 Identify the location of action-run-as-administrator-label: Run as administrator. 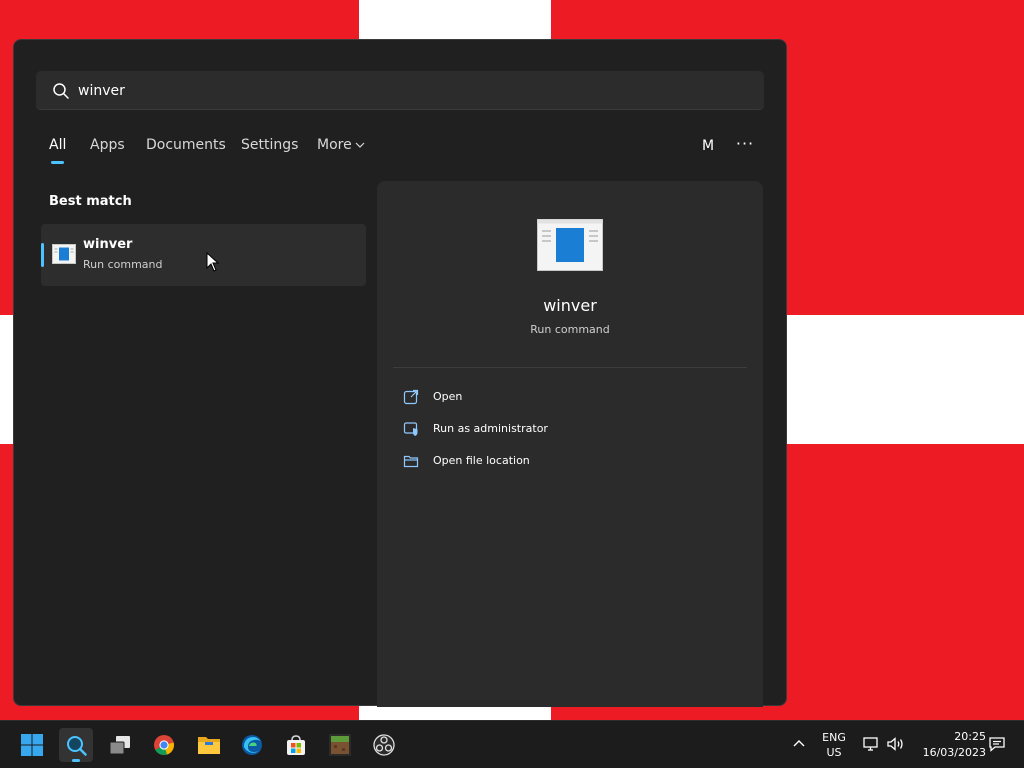
(490, 428).